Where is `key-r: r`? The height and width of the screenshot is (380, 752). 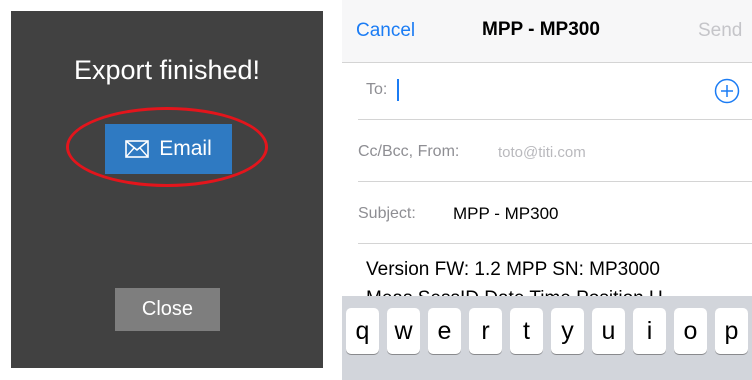 key-r: r is located at coordinates (485, 331).